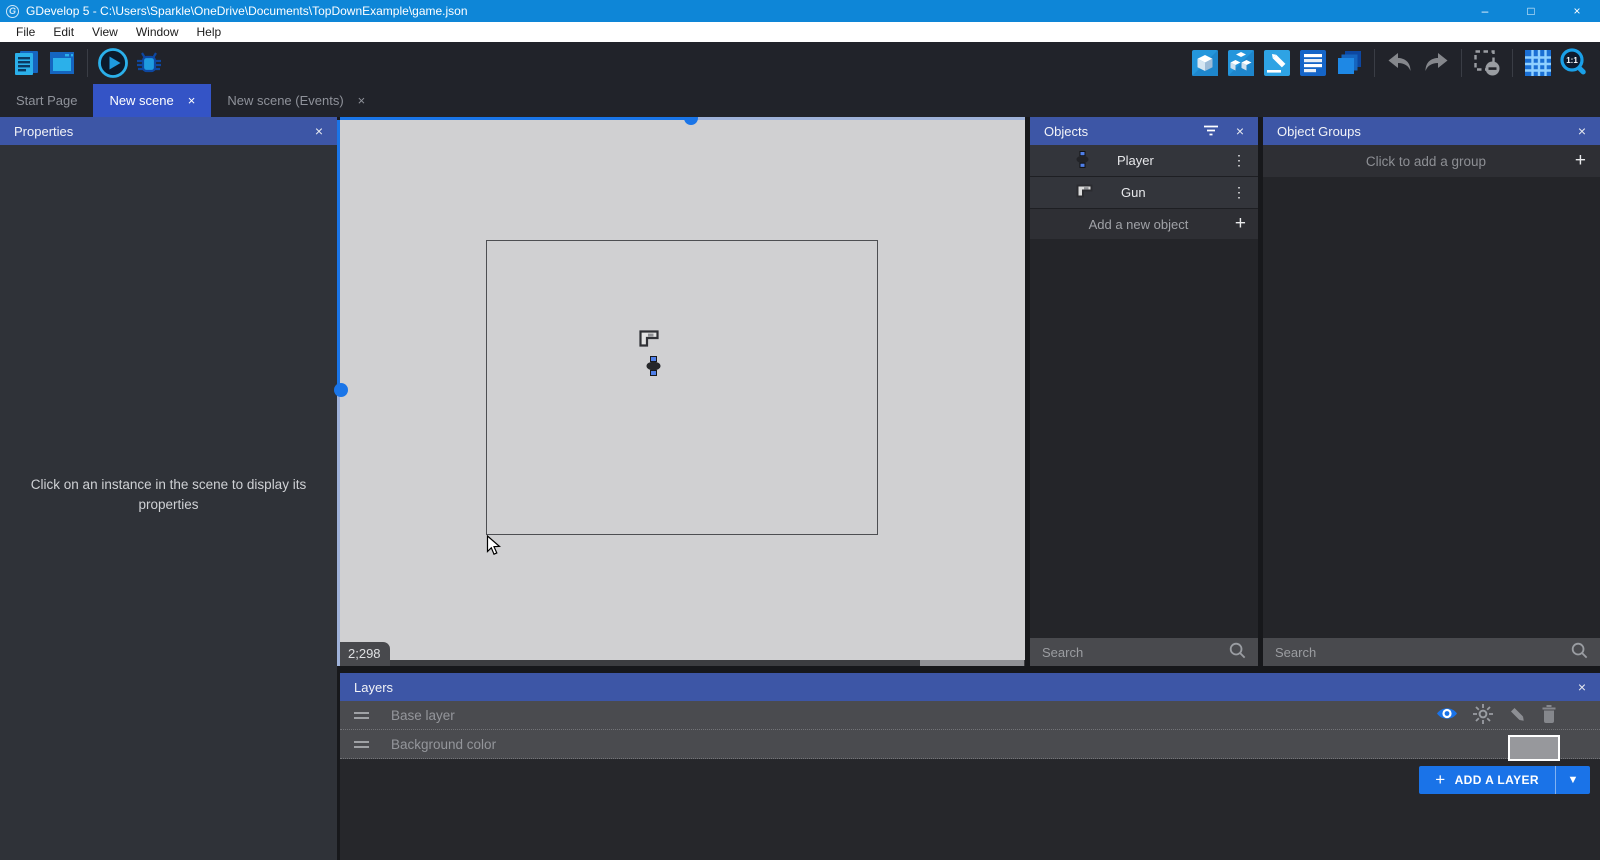  What do you see at coordinates (1349, 63) in the screenshot?
I see `open-layers-panel-icon` at bounding box center [1349, 63].